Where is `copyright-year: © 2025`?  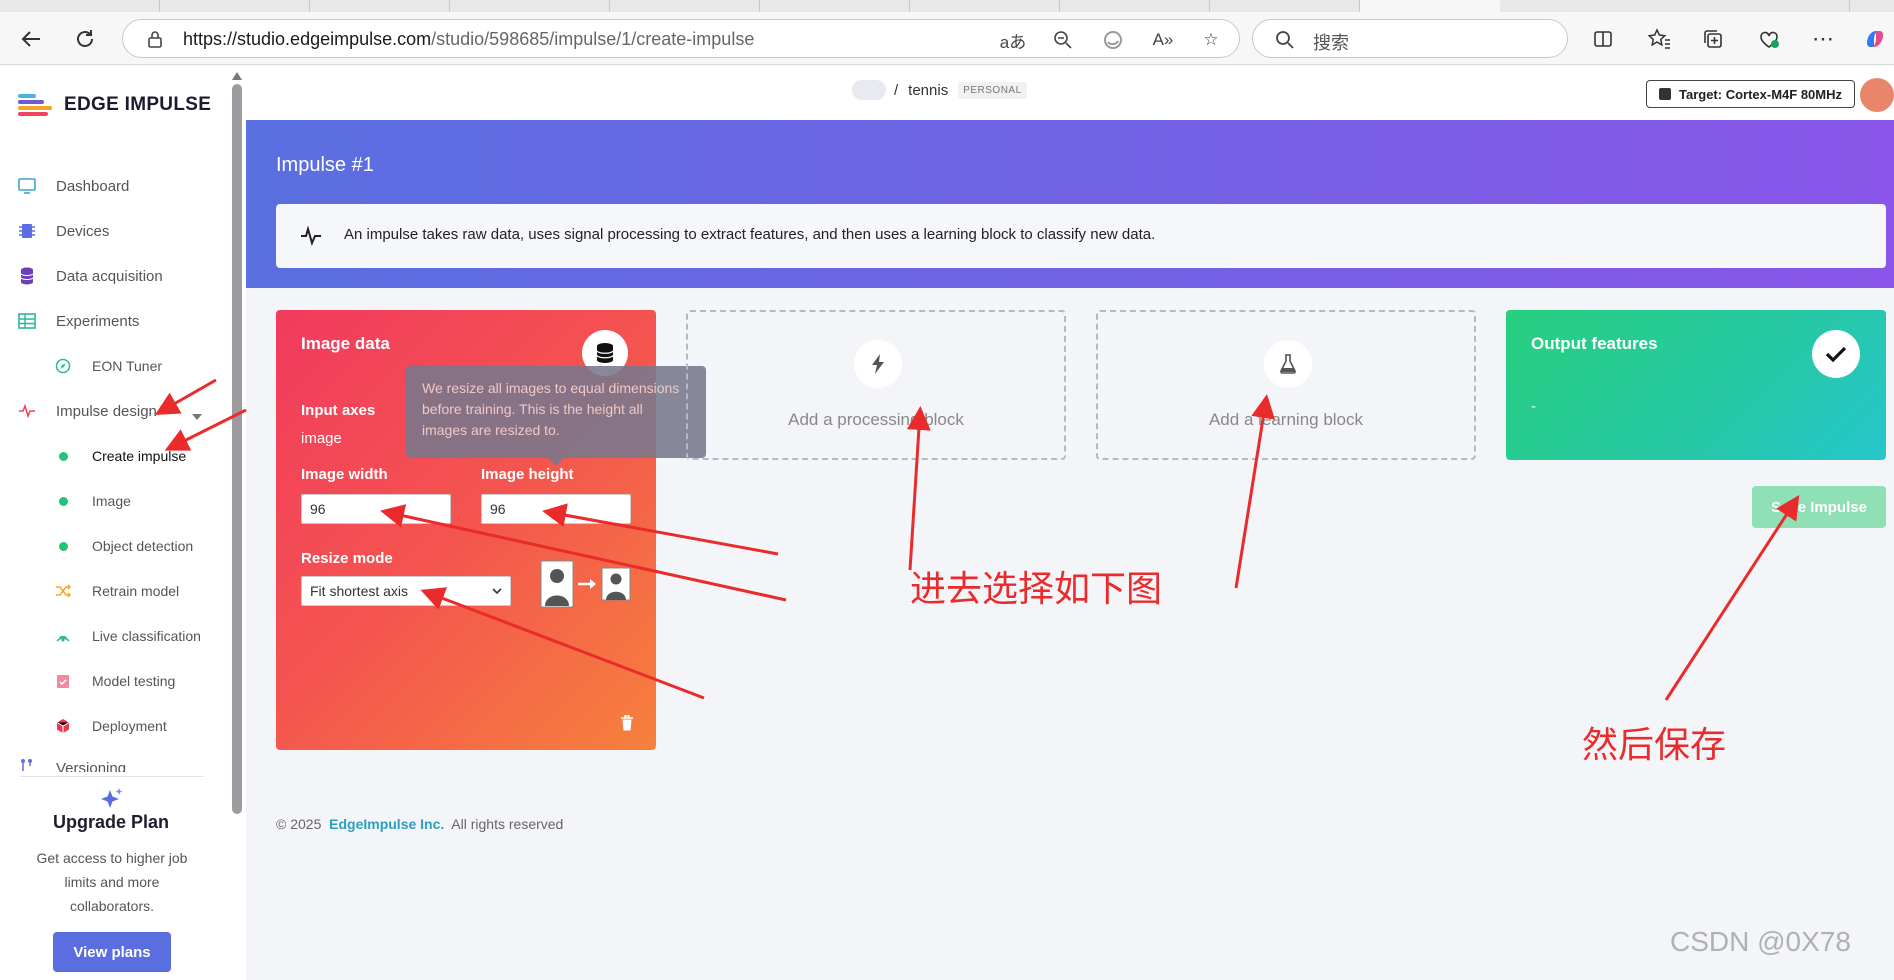 copyright-year: © 2025 is located at coordinates (299, 824).